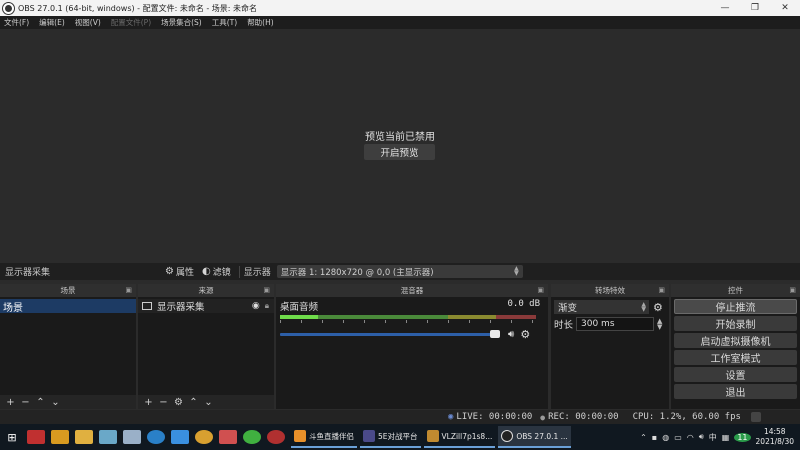 This screenshot has width=800, height=450. What do you see at coordinates (451, 417) in the screenshot?
I see `live-indicator-icon: ◉` at bounding box center [451, 417].